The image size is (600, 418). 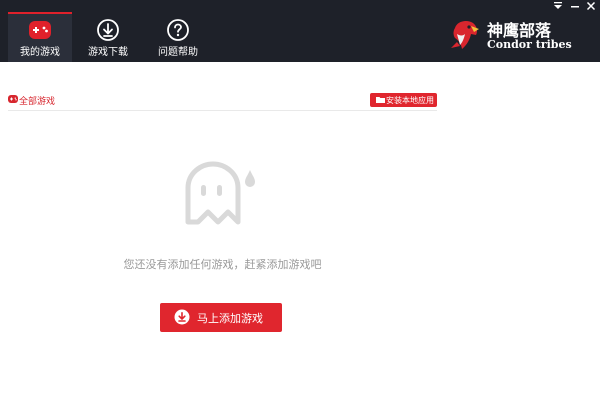 What do you see at coordinates (40, 30) in the screenshot?
I see `gamepad-icon` at bounding box center [40, 30].